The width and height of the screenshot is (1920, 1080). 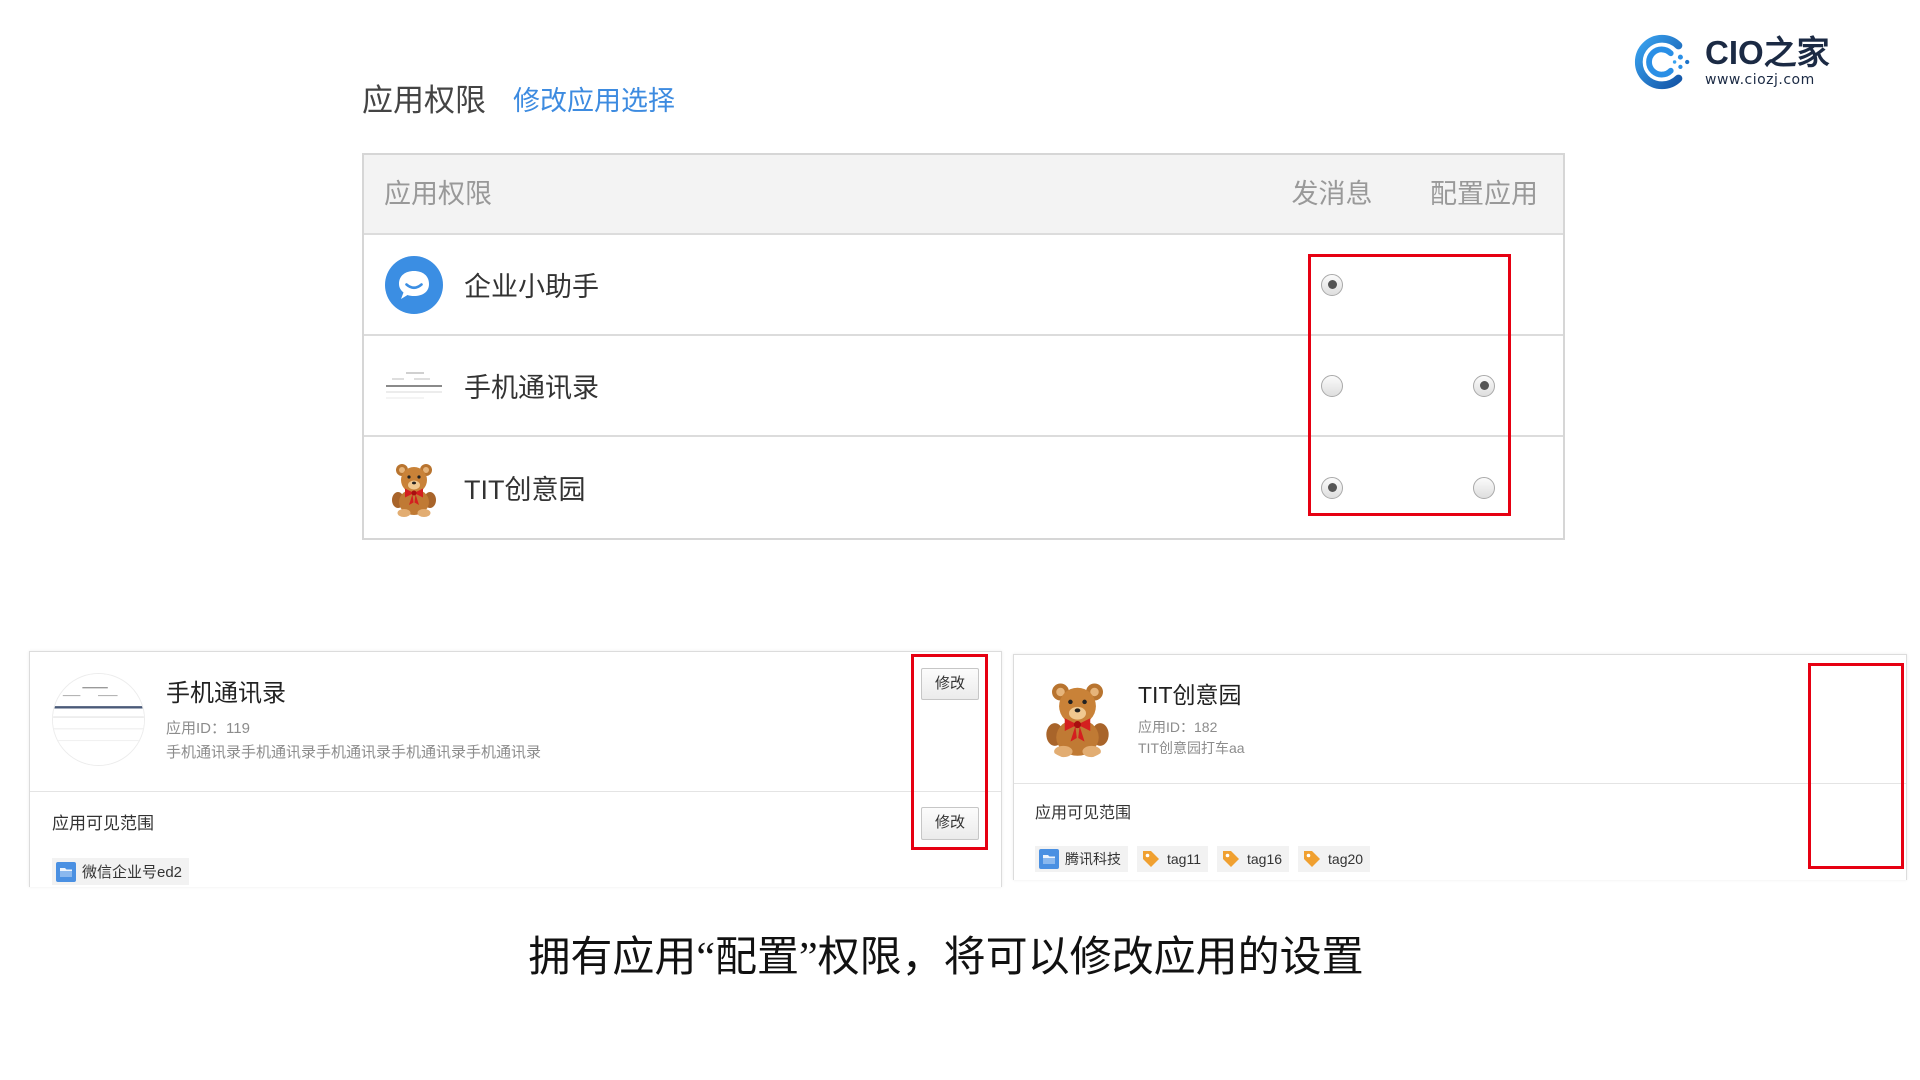 I want to click on scope-tag-label: tag16, so click(x=1265, y=859).